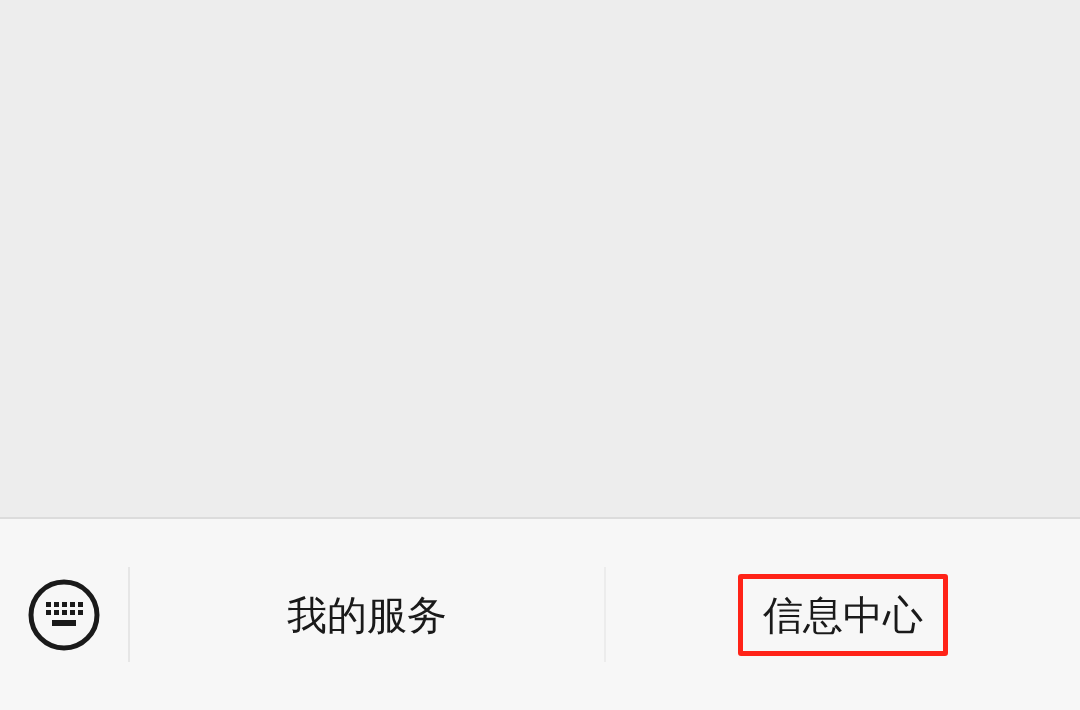  I want to click on menu-item: 我的服务, so click(367, 614).